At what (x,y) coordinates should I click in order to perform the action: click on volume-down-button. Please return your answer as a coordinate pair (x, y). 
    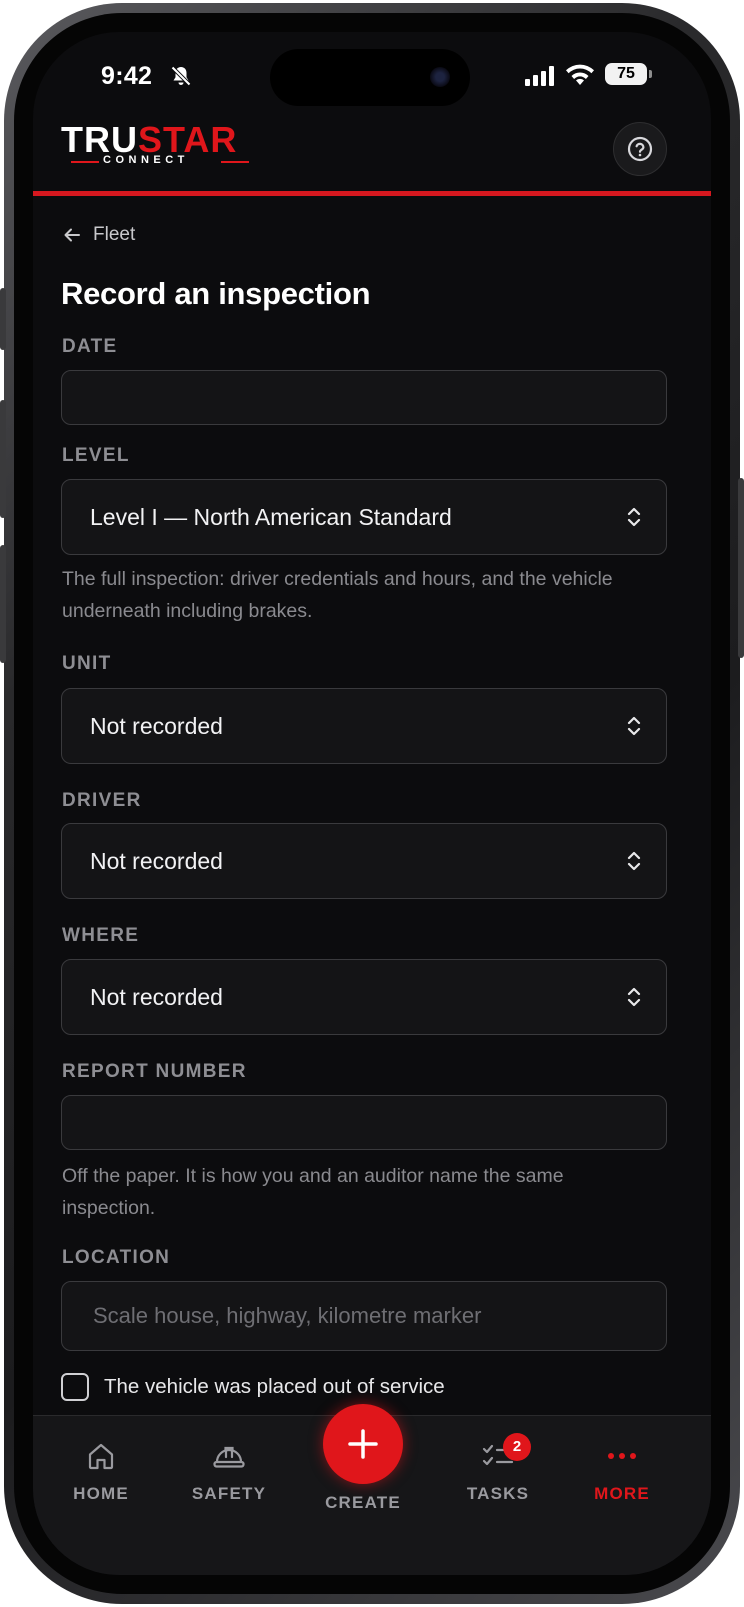
    Looking at the image, I should click on (3, 604).